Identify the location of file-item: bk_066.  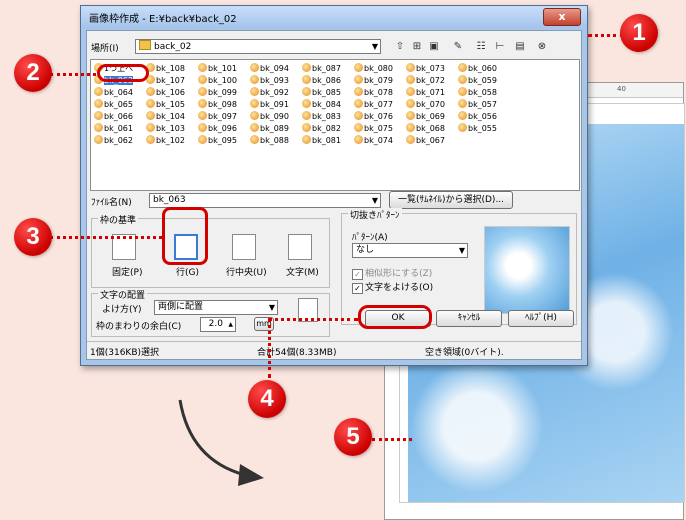
(113, 116).